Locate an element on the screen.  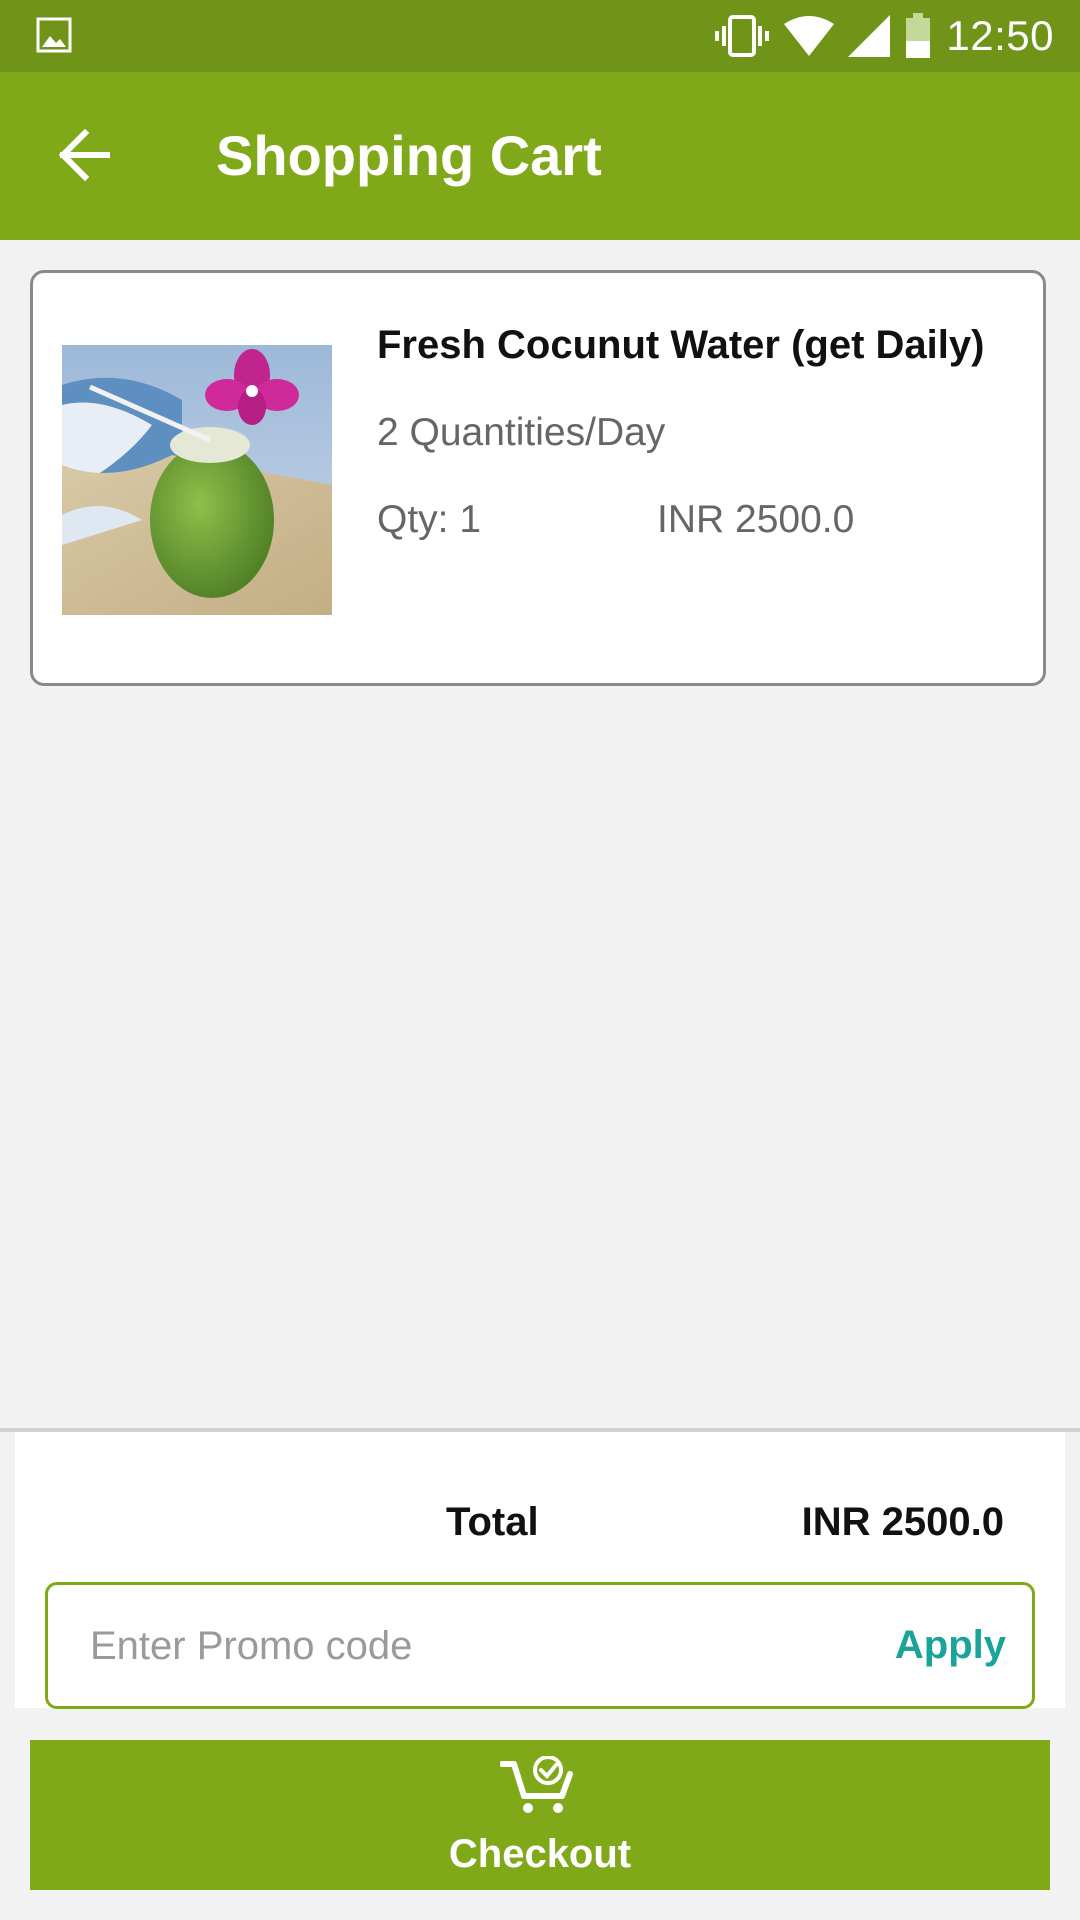
vibrate-icon is located at coordinates (742, 36).